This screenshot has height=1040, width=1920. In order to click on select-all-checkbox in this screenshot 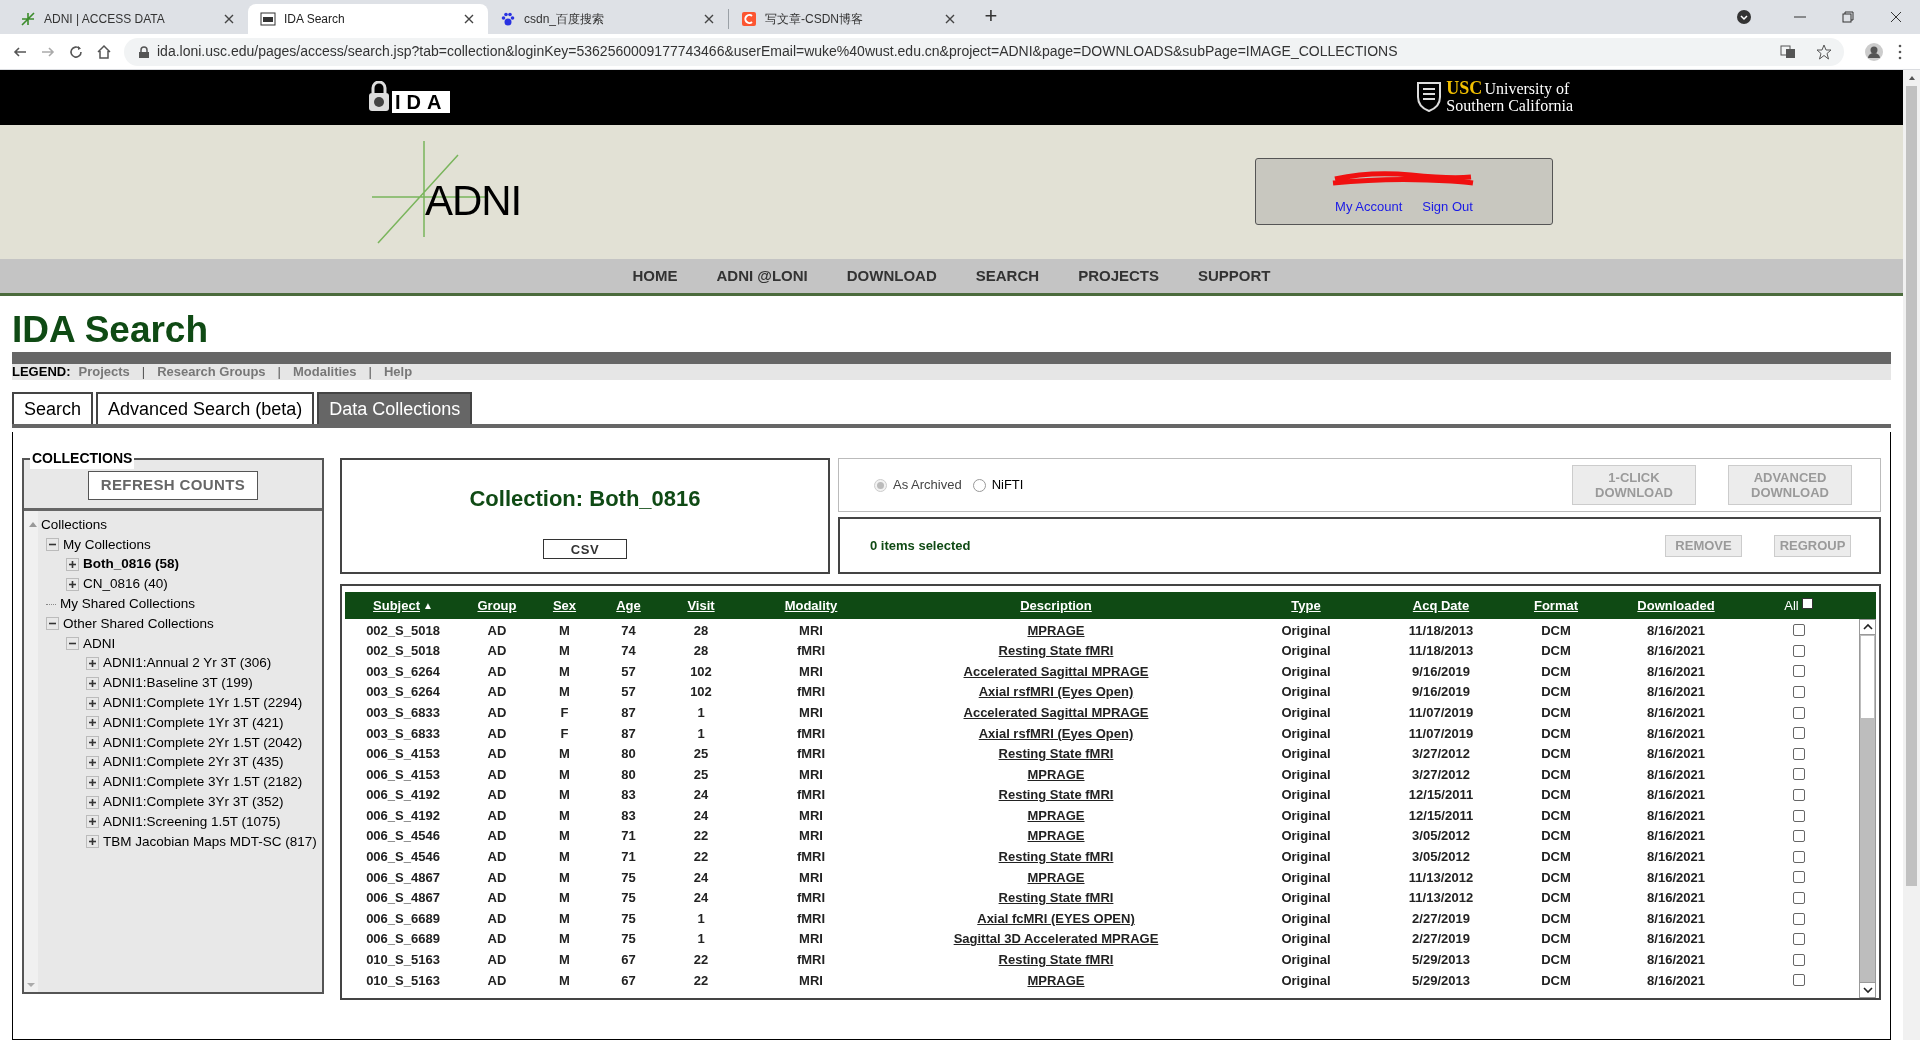, I will do `click(1807, 603)`.